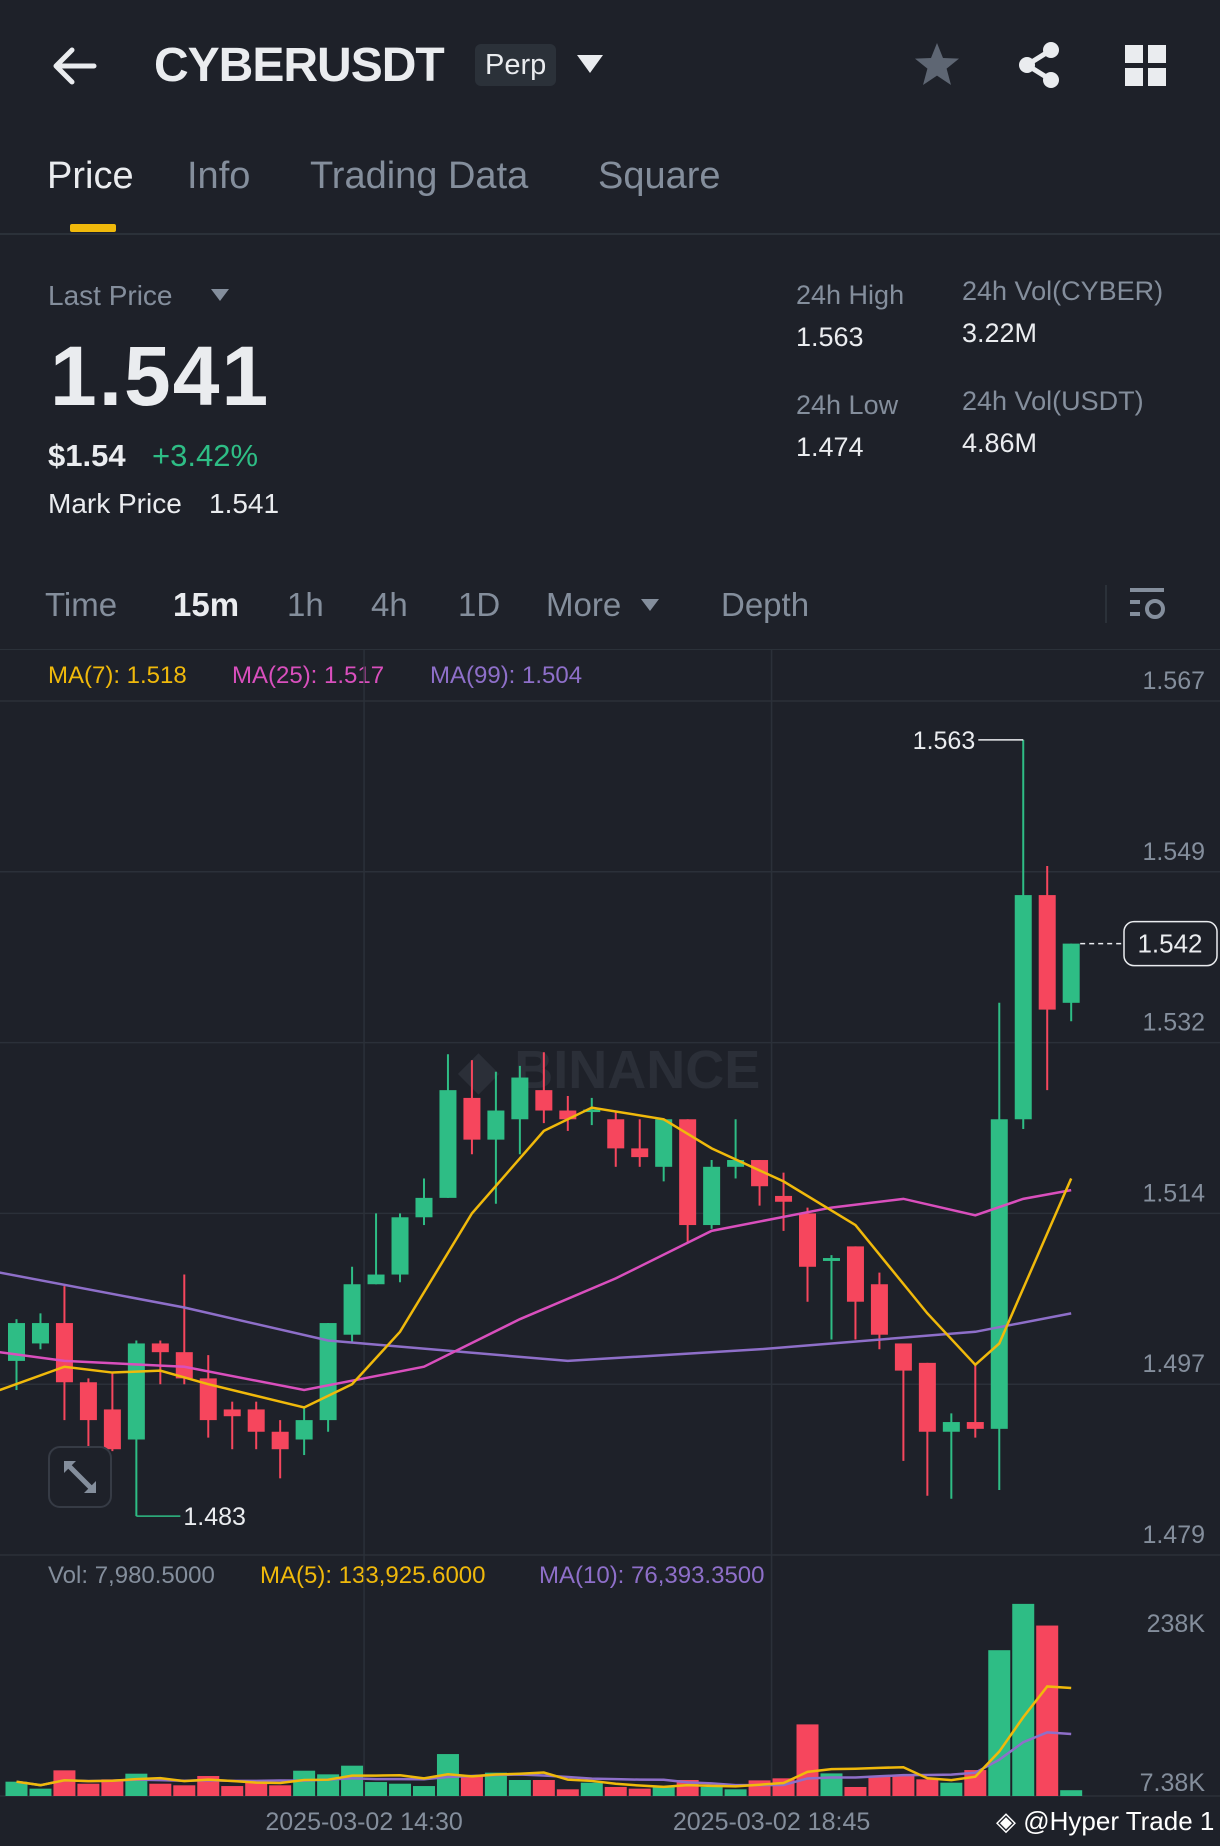 This screenshot has height=1846, width=1220. Describe the element at coordinates (206, 605) in the screenshot. I see `timeframe-15m: 15m` at that location.